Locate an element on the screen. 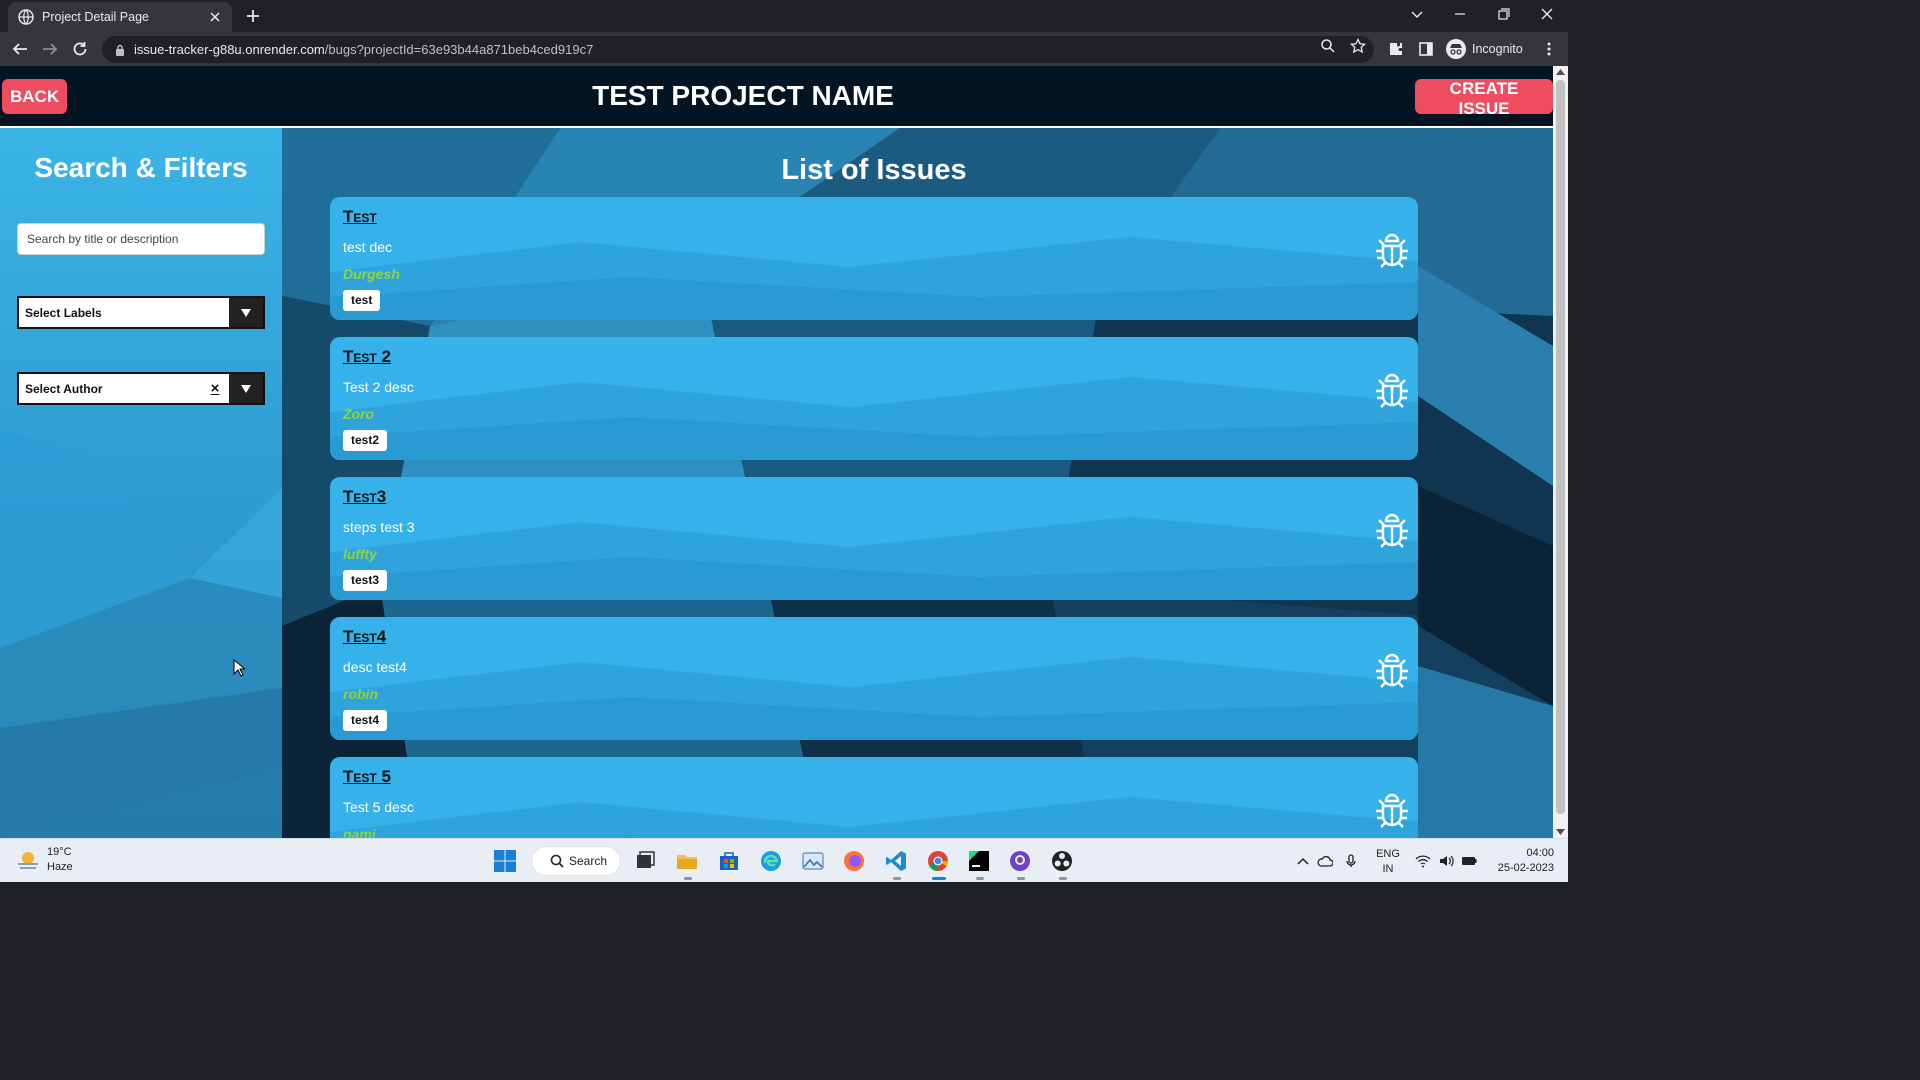 This screenshot has width=1920, height=1080. task-view-icon is located at coordinates (645, 861).